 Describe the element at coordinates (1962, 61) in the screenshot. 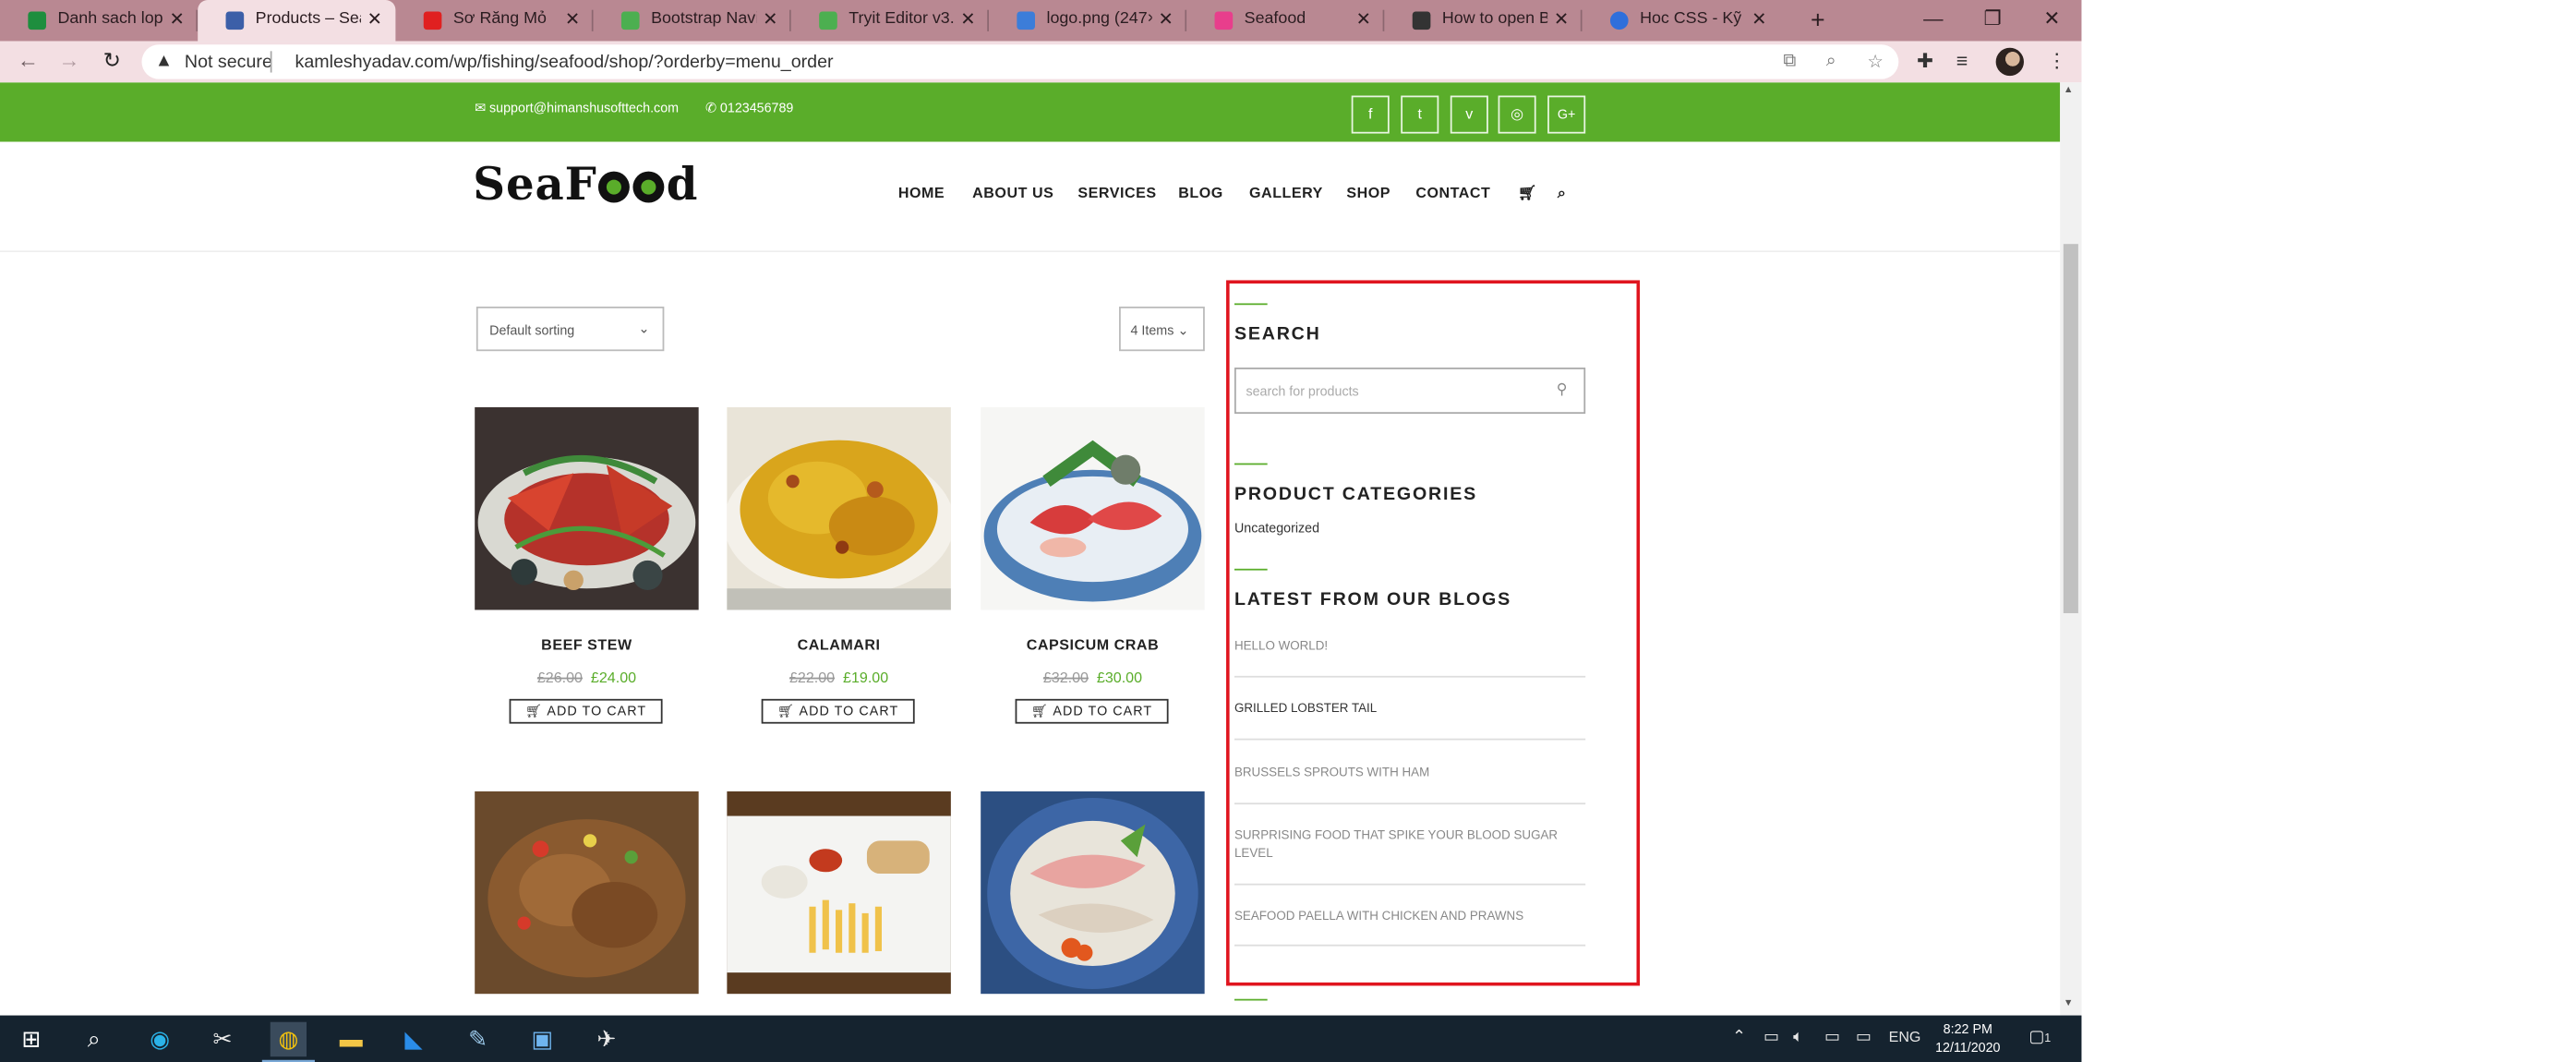

I see `media-icon: ≡` at that location.